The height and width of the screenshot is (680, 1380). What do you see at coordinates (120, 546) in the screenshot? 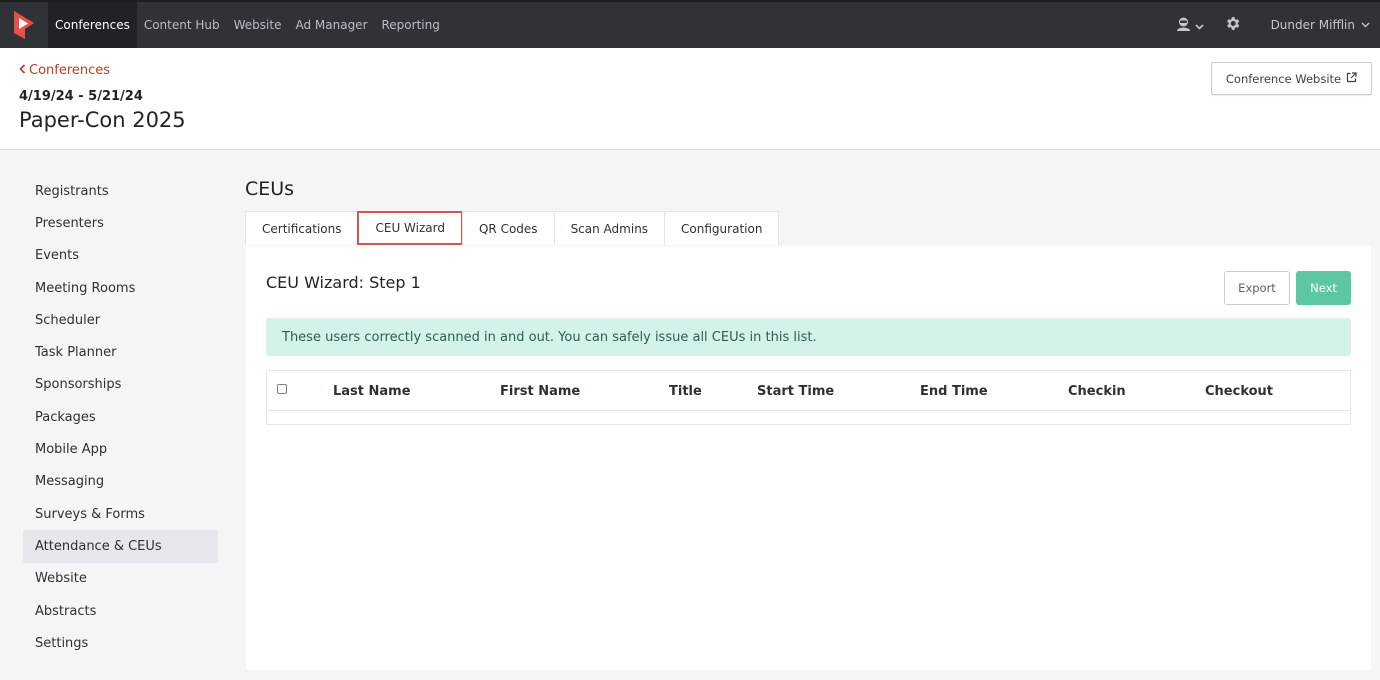
I see `sidebar-item-attendance-ceus: Attendance & CEUs` at bounding box center [120, 546].